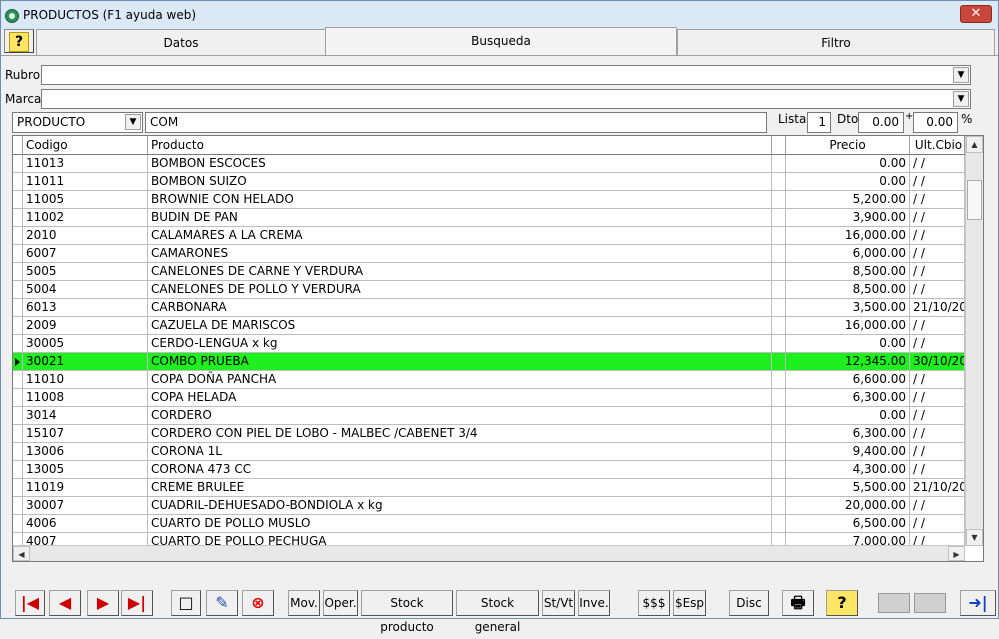 Image resolution: width=999 pixels, height=639 pixels. What do you see at coordinates (974, 537) in the screenshot?
I see `scroll-down-icon: ▼` at bounding box center [974, 537].